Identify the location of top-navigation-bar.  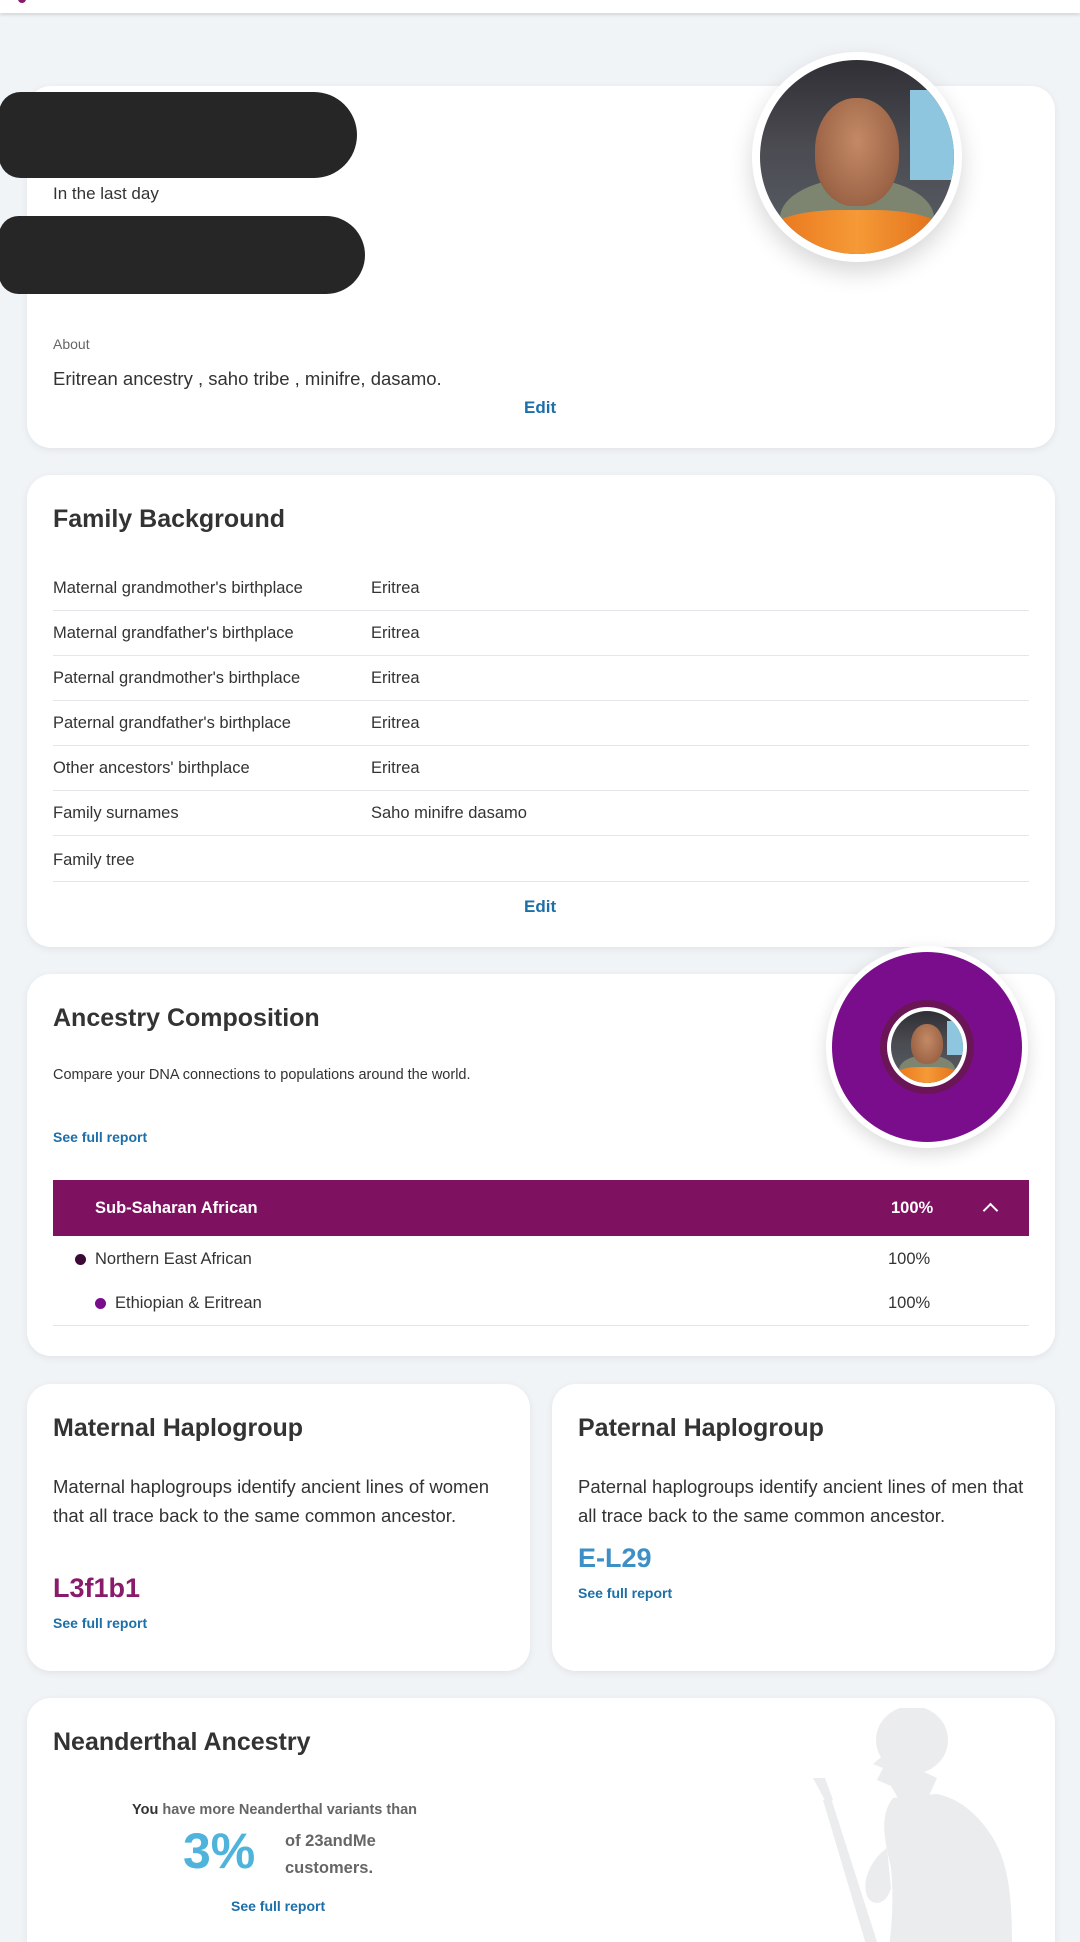
(540, 6).